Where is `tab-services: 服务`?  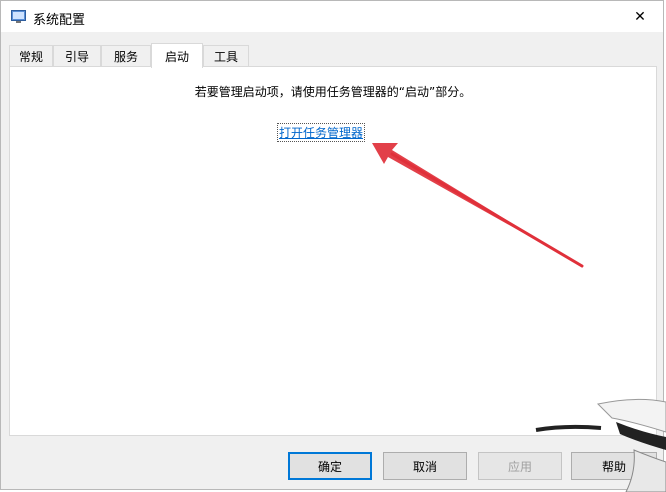 tab-services: 服务 is located at coordinates (126, 56).